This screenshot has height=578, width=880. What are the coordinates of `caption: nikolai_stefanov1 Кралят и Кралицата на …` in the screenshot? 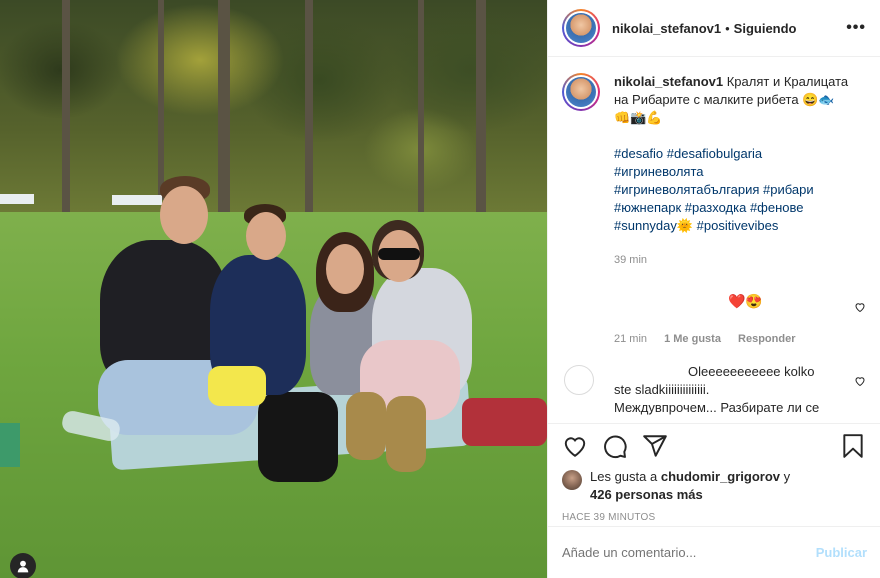 It's located at (714, 171).